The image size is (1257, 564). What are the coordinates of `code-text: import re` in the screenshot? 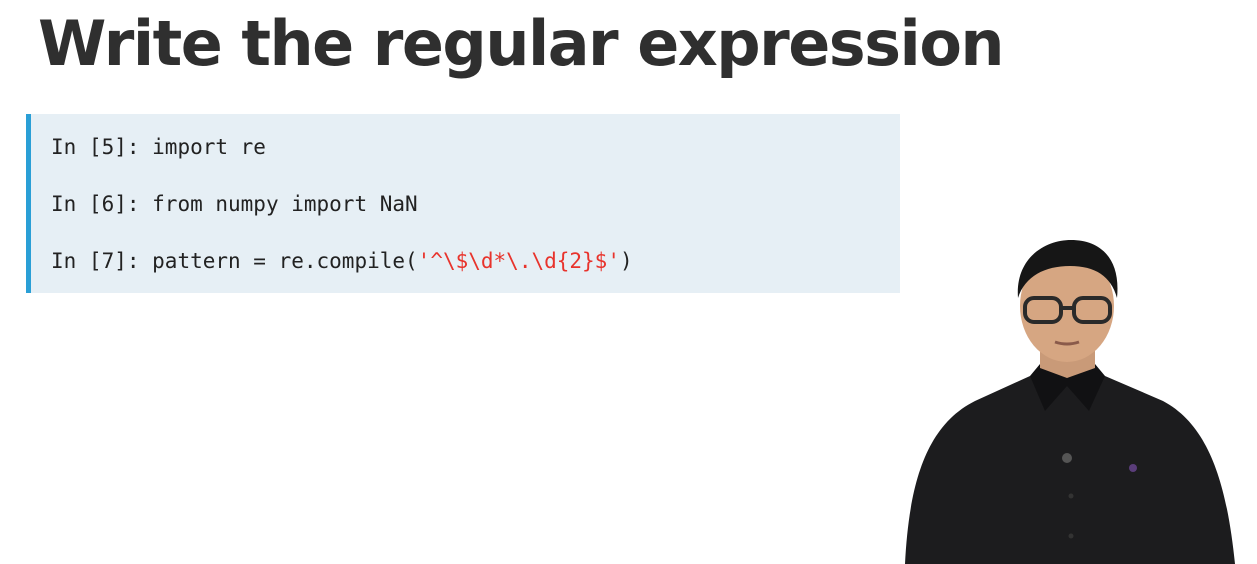 It's located at (209, 147).